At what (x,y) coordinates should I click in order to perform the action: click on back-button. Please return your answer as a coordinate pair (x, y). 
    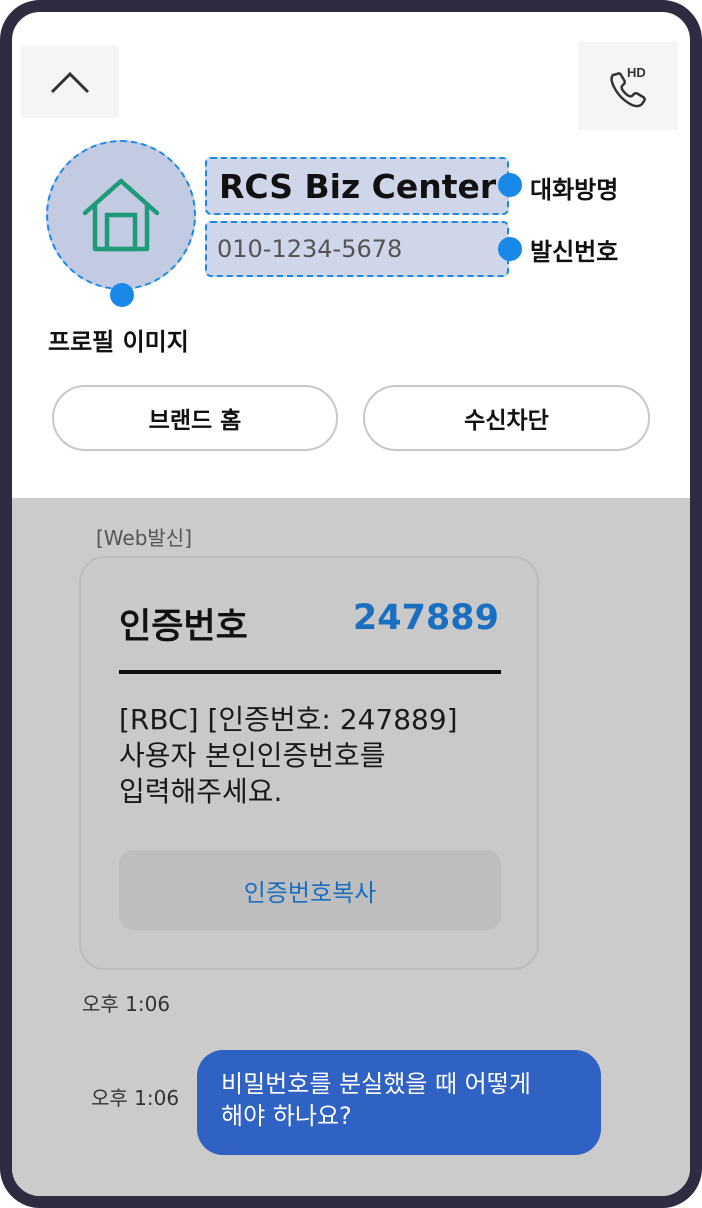
    Looking at the image, I should click on (70, 82).